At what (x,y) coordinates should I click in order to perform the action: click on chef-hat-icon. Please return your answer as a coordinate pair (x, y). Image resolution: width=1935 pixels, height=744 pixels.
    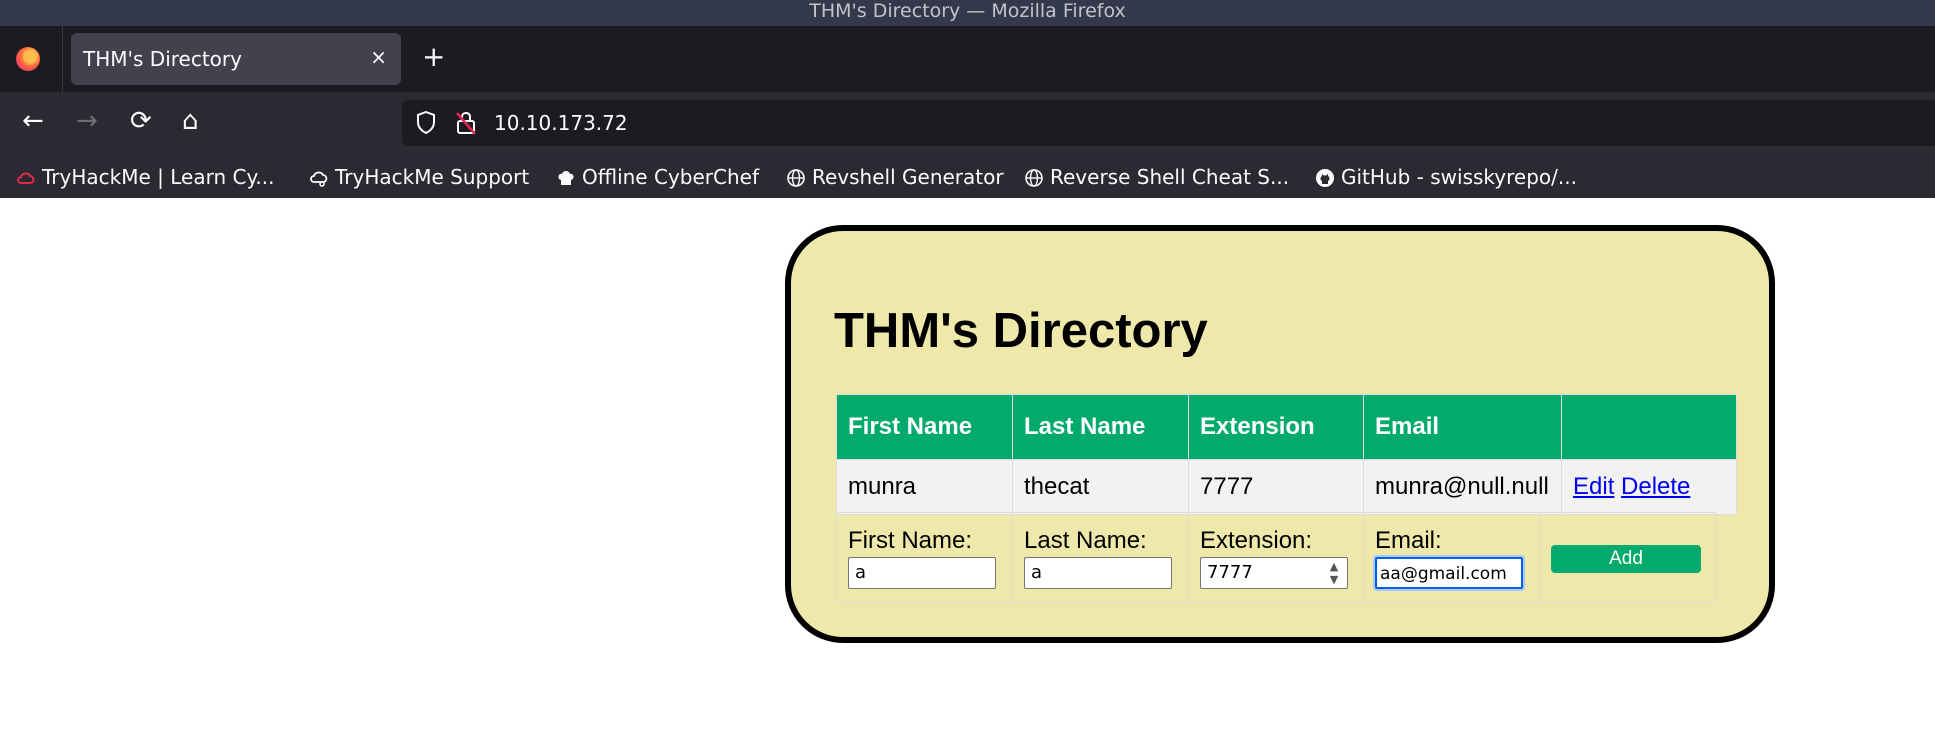
    Looking at the image, I should click on (566, 178).